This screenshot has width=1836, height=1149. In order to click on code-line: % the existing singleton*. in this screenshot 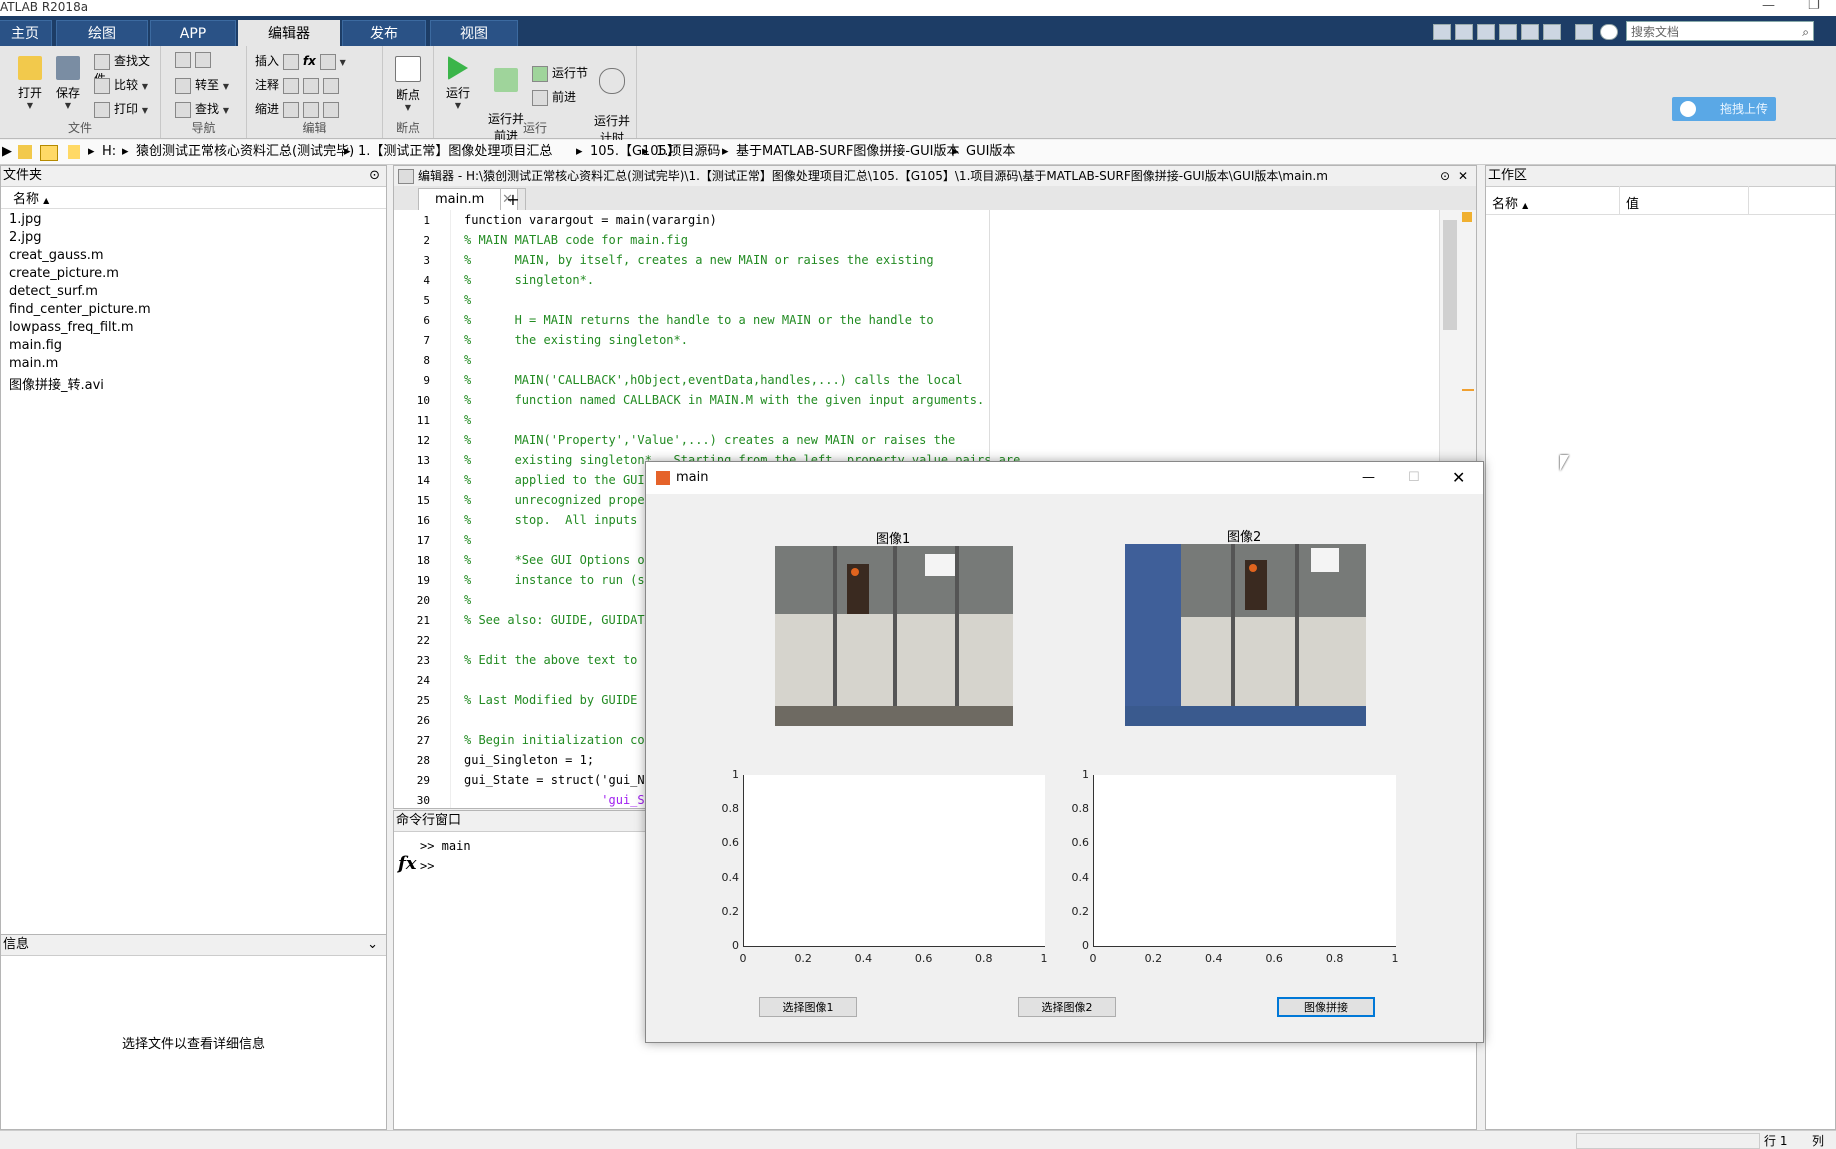, I will do `click(576, 340)`.